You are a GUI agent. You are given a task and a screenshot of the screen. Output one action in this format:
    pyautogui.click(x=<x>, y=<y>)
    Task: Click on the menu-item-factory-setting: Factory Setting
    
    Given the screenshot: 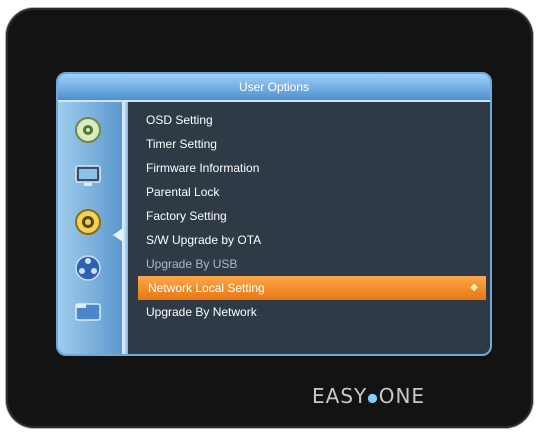 What is the action you would take?
    pyautogui.click(x=313, y=216)
    